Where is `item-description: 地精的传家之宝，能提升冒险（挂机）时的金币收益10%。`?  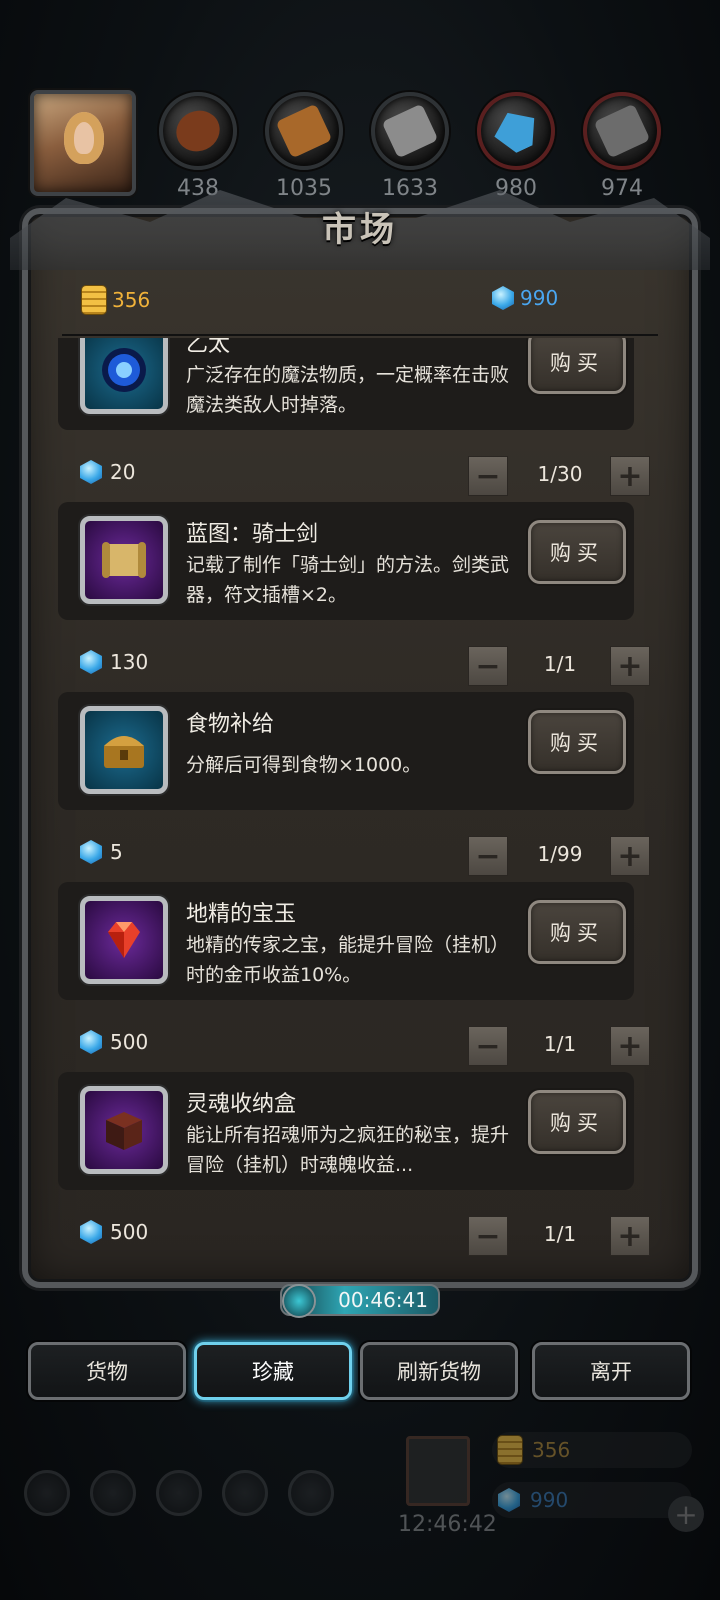
item-description: 地精的传家之宝，能提升冒险（挂机）时的金币收益10%。 is located at coordinates (348, 960).